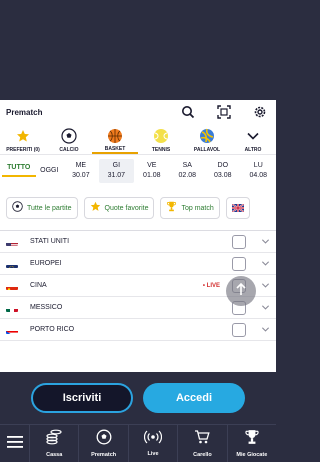 This screenshot has width=320, height=462. I want to click on hamburger-menu-icon, so click(14, 444).